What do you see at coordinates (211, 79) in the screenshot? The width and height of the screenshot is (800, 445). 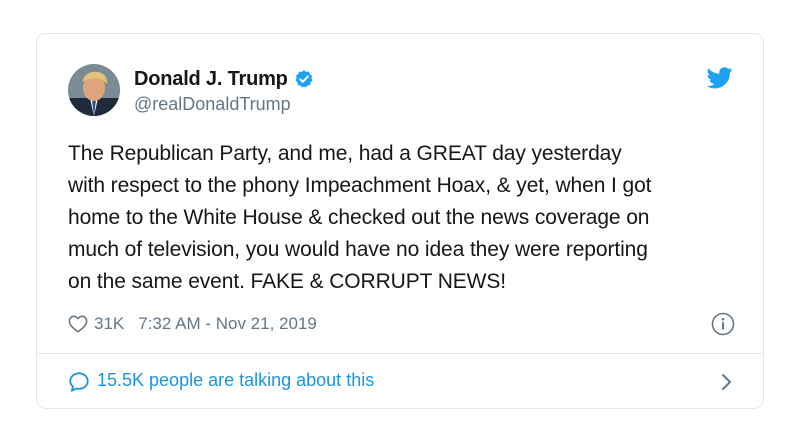 I see `display-name: Donald J. Trump` at bounding box center [211, 79].